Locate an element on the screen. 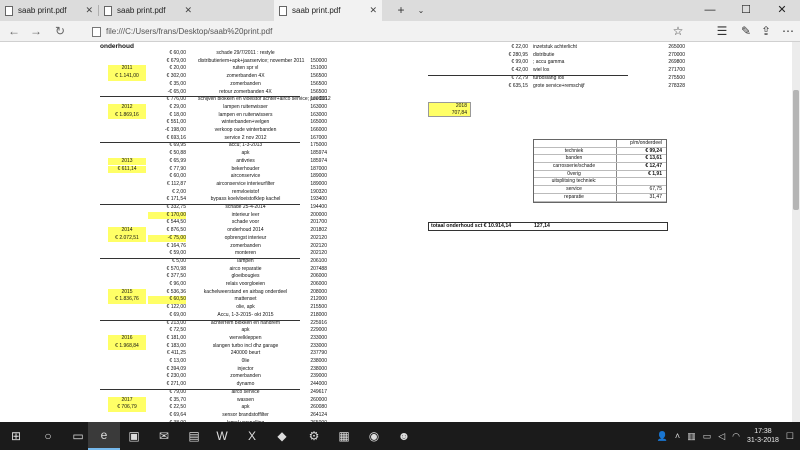 The width and height of the screenshot is (800, 450). clock: 17:38 31-3-2018 is located at coordinates (763, 436).